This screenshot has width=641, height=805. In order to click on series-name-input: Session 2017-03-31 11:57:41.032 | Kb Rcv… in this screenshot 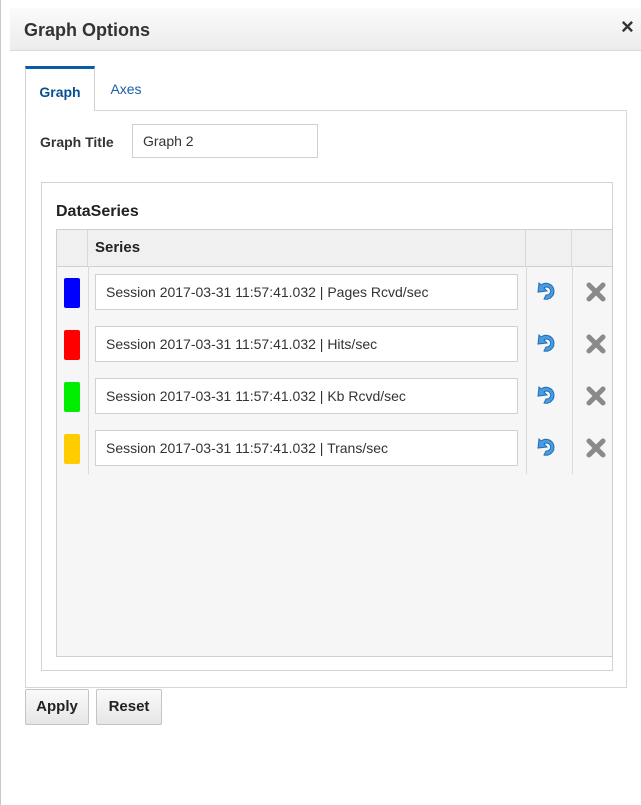, I will do `click(306, 396)`.